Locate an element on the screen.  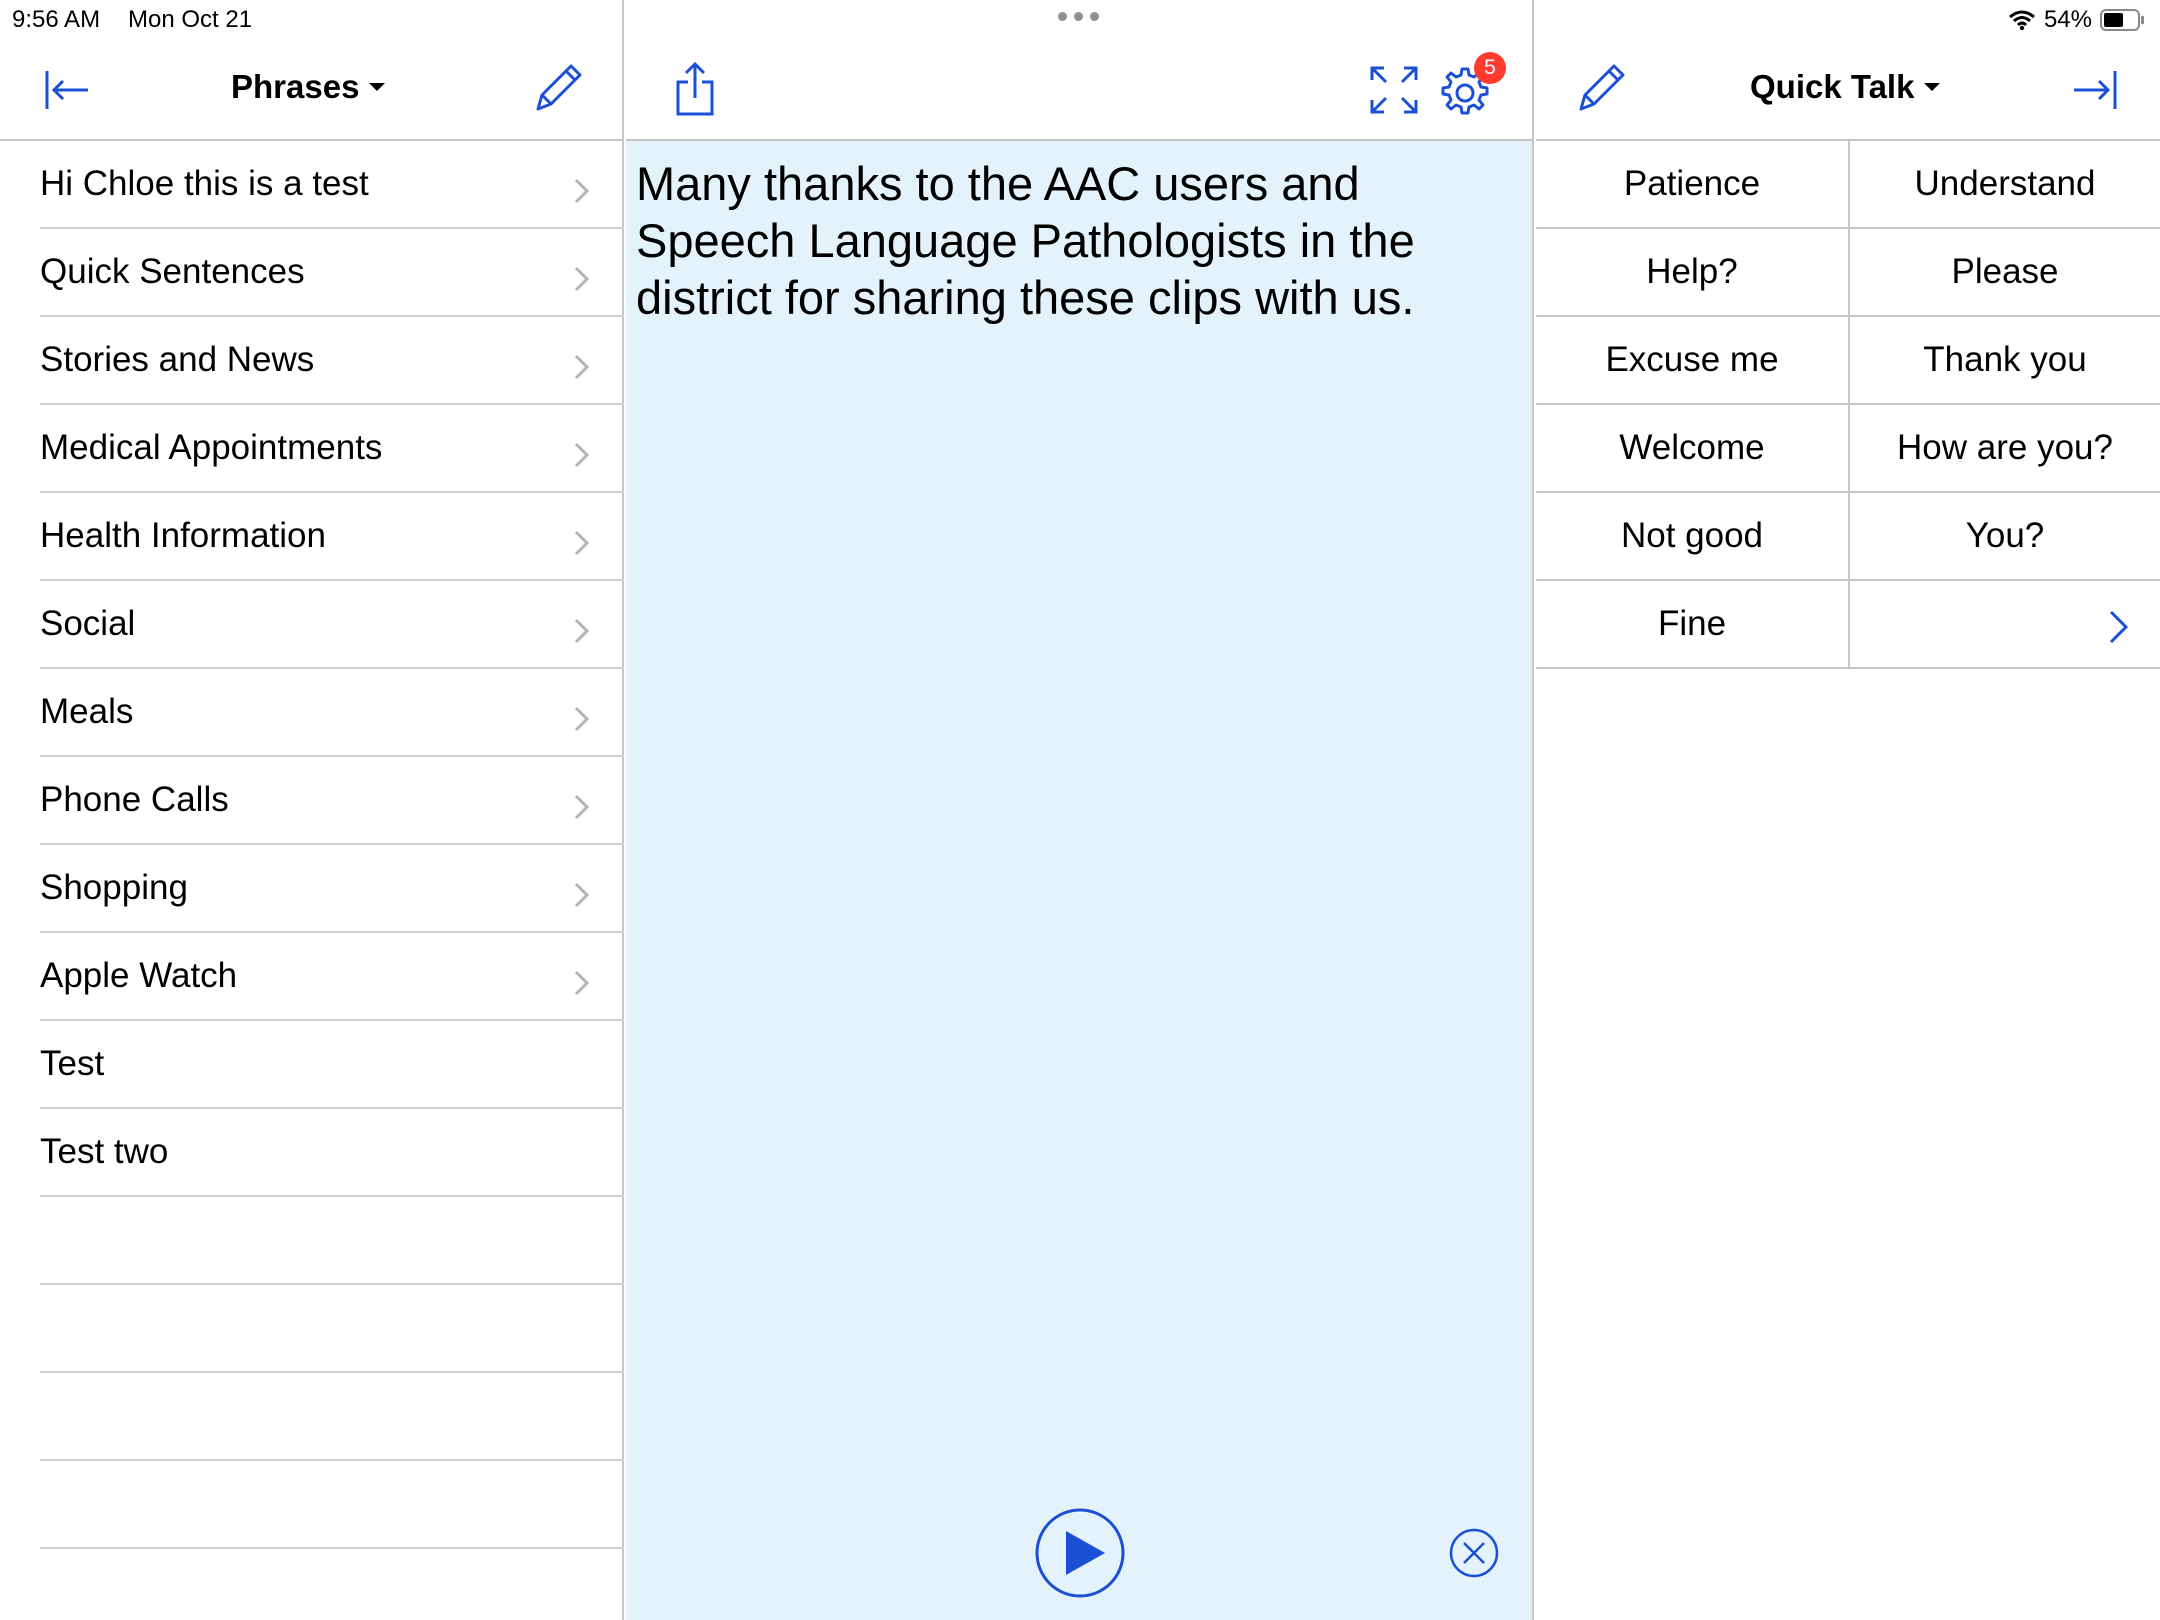
quick-talk-button: Help? is located at coordinates (1692, 272).